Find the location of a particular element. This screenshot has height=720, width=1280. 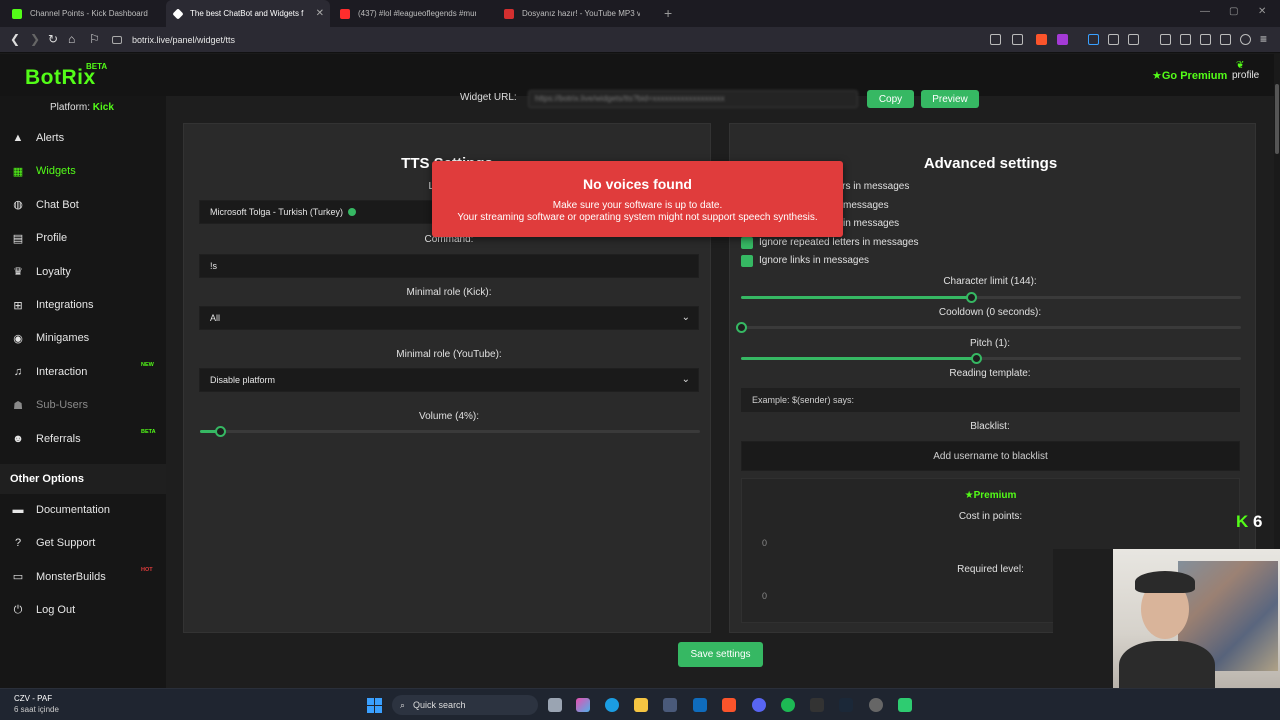

browser-tab: (437) #lol #leagueoflegends #mundo is located at coordinates (414, 13).